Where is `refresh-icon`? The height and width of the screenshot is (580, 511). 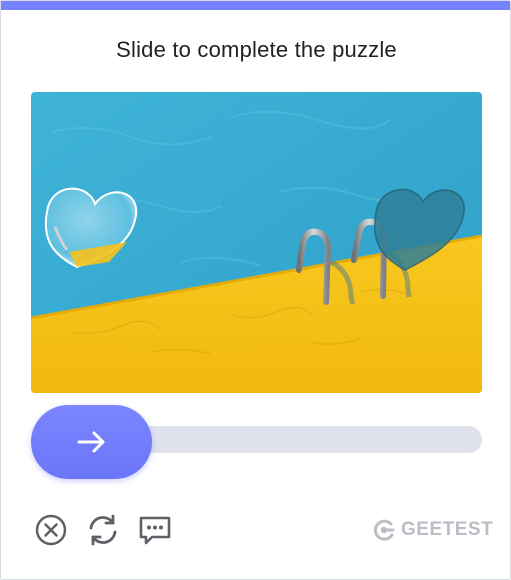 refresh-icon is located at coordinates (103, 530).